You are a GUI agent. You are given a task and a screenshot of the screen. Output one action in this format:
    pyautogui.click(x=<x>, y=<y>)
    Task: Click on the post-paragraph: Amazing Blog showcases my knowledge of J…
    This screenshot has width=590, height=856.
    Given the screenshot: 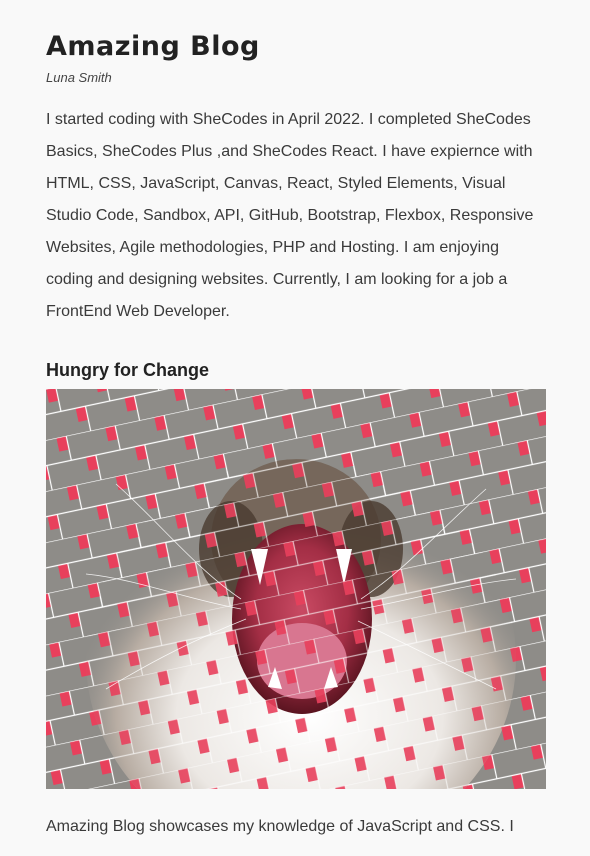 What is the action you would take?
    pyautogui.click(x=280, y=826)
    